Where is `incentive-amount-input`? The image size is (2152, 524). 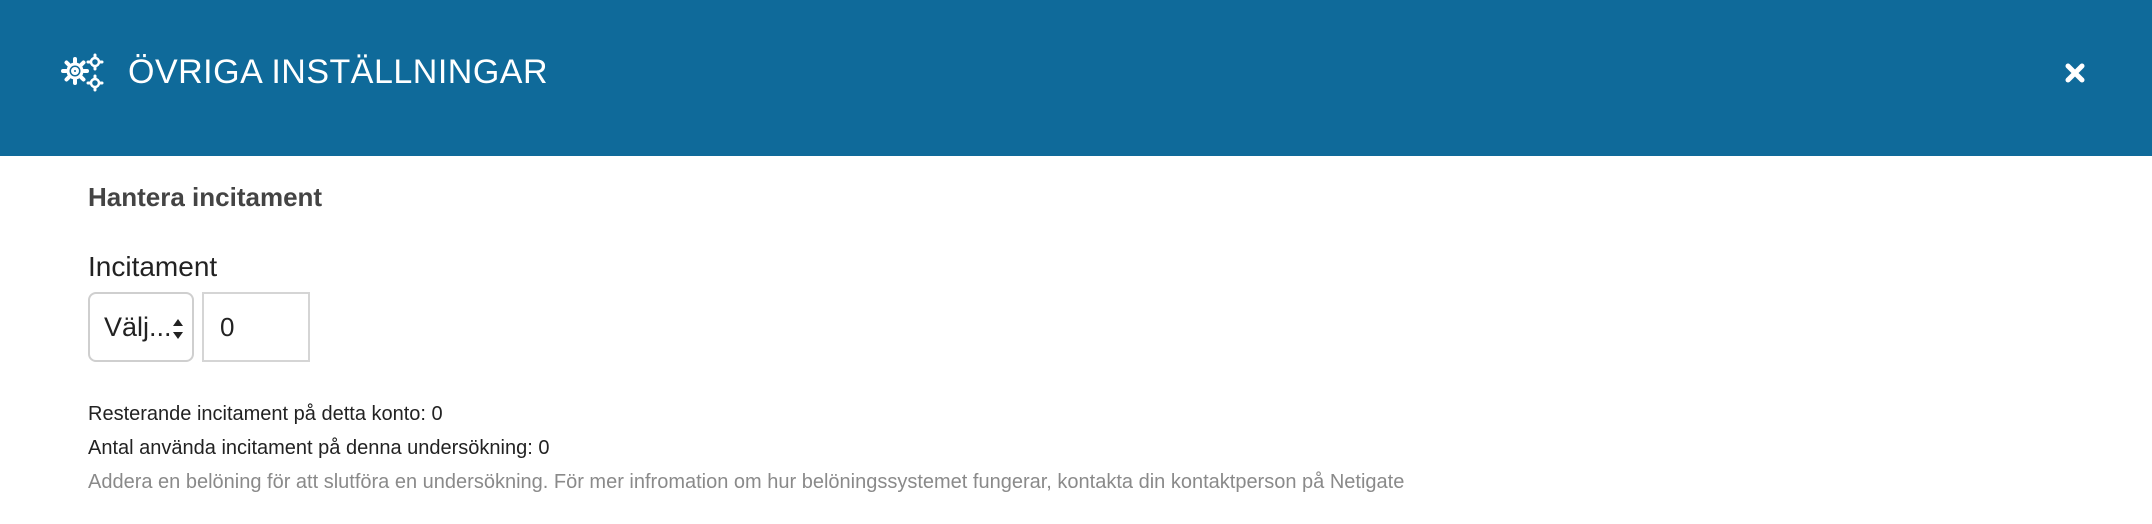 incentive-amount-input is located at coordinates (256, 327).